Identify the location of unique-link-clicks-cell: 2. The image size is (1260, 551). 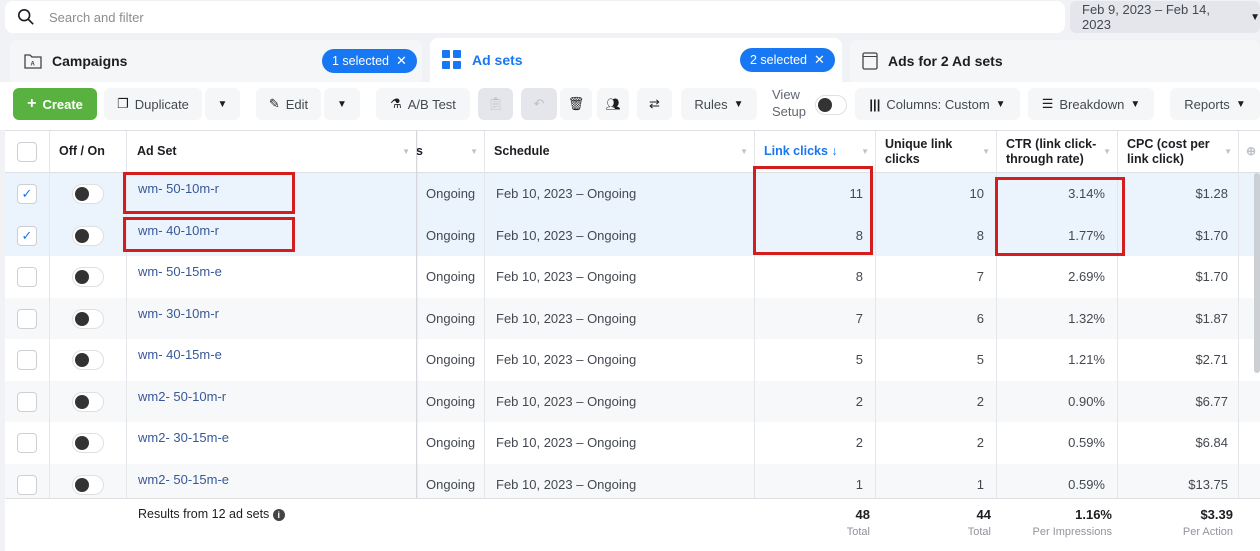
(980, 401).